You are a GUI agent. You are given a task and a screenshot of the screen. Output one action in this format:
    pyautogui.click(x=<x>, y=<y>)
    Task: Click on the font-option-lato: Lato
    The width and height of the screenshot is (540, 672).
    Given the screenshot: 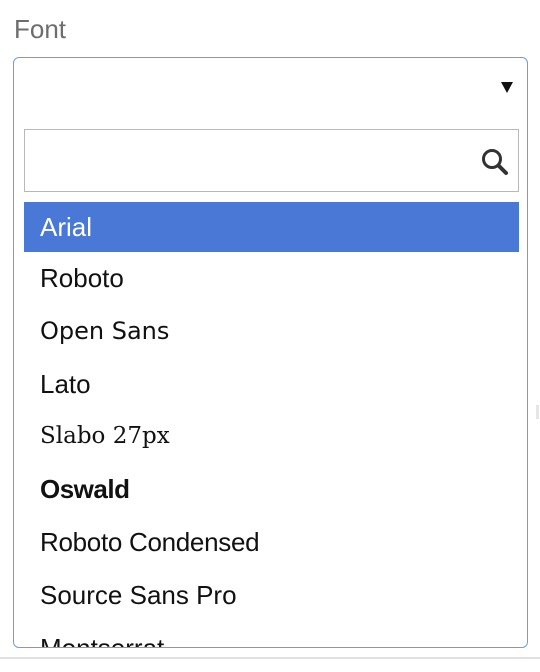 What is the action you would take?
    pyautogui.click(x=271, y=384)
    